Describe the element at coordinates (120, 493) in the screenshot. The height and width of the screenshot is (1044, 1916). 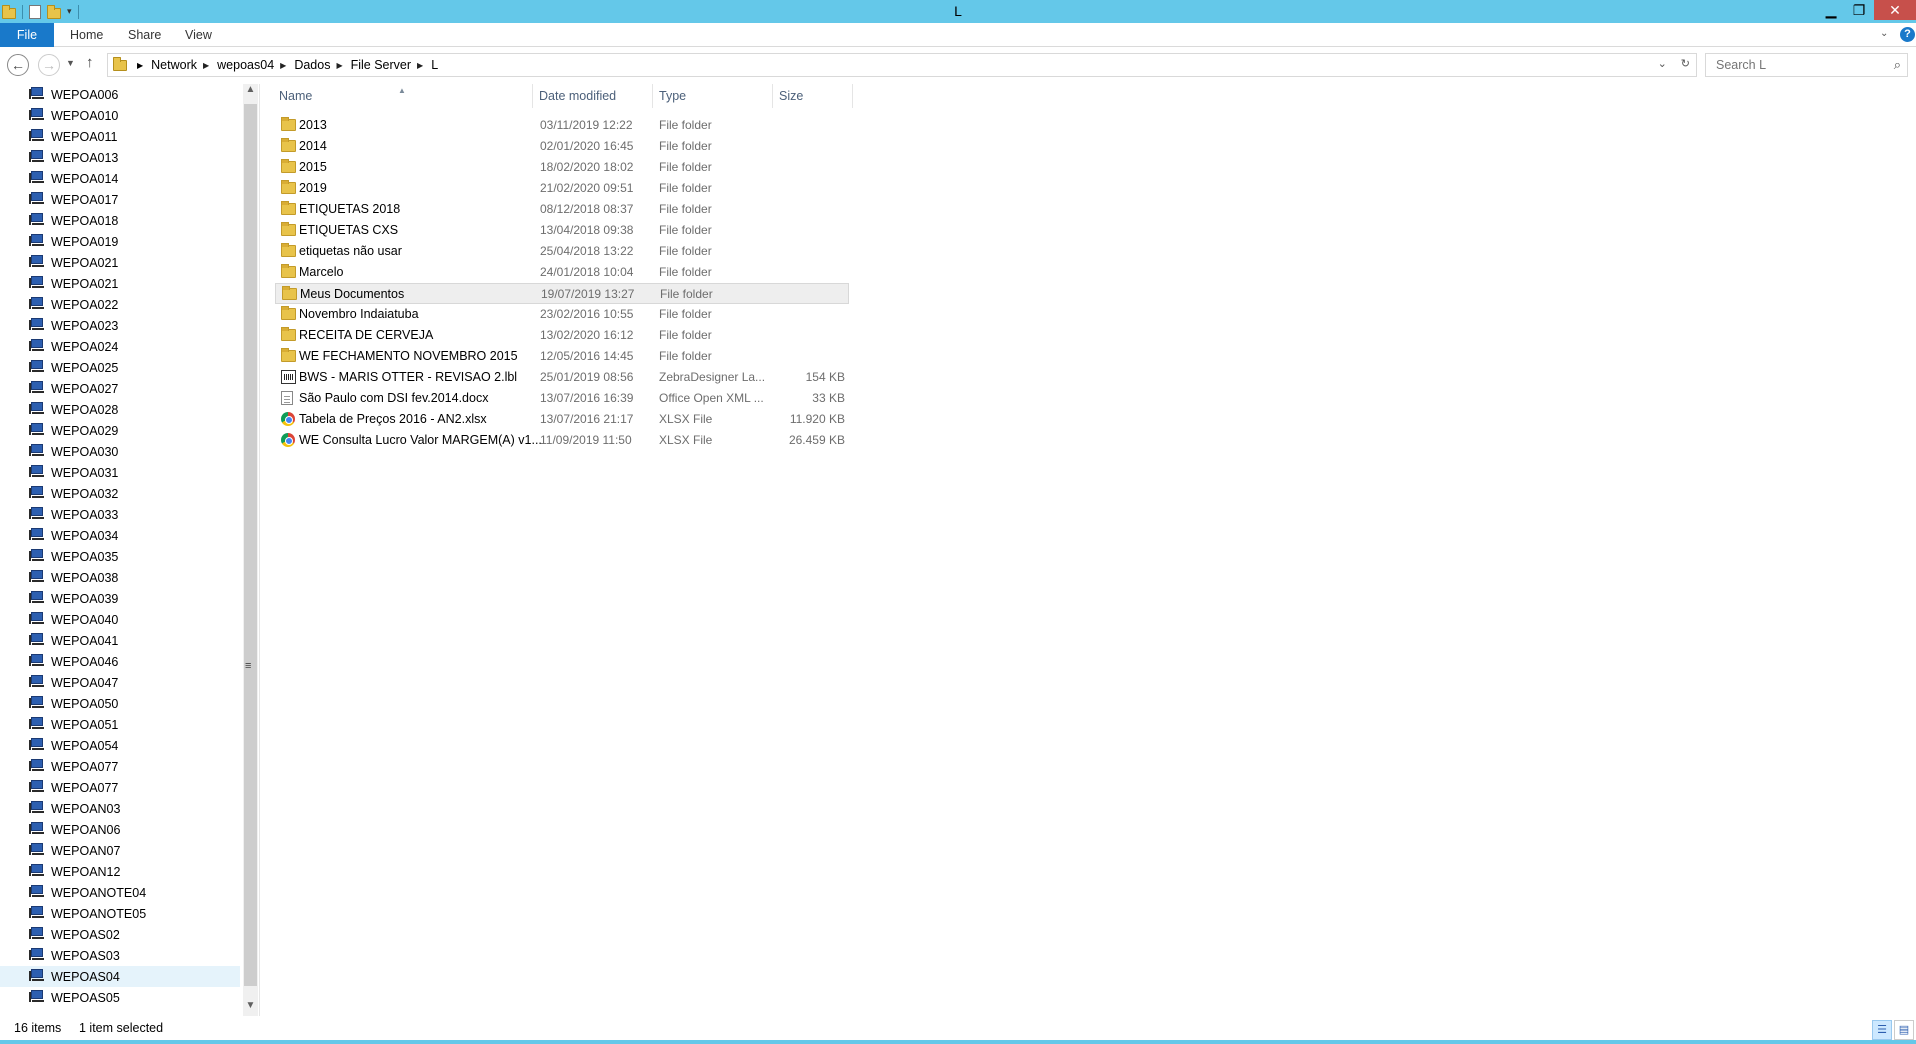
I see `nav-item: WEPOA032` at that location.